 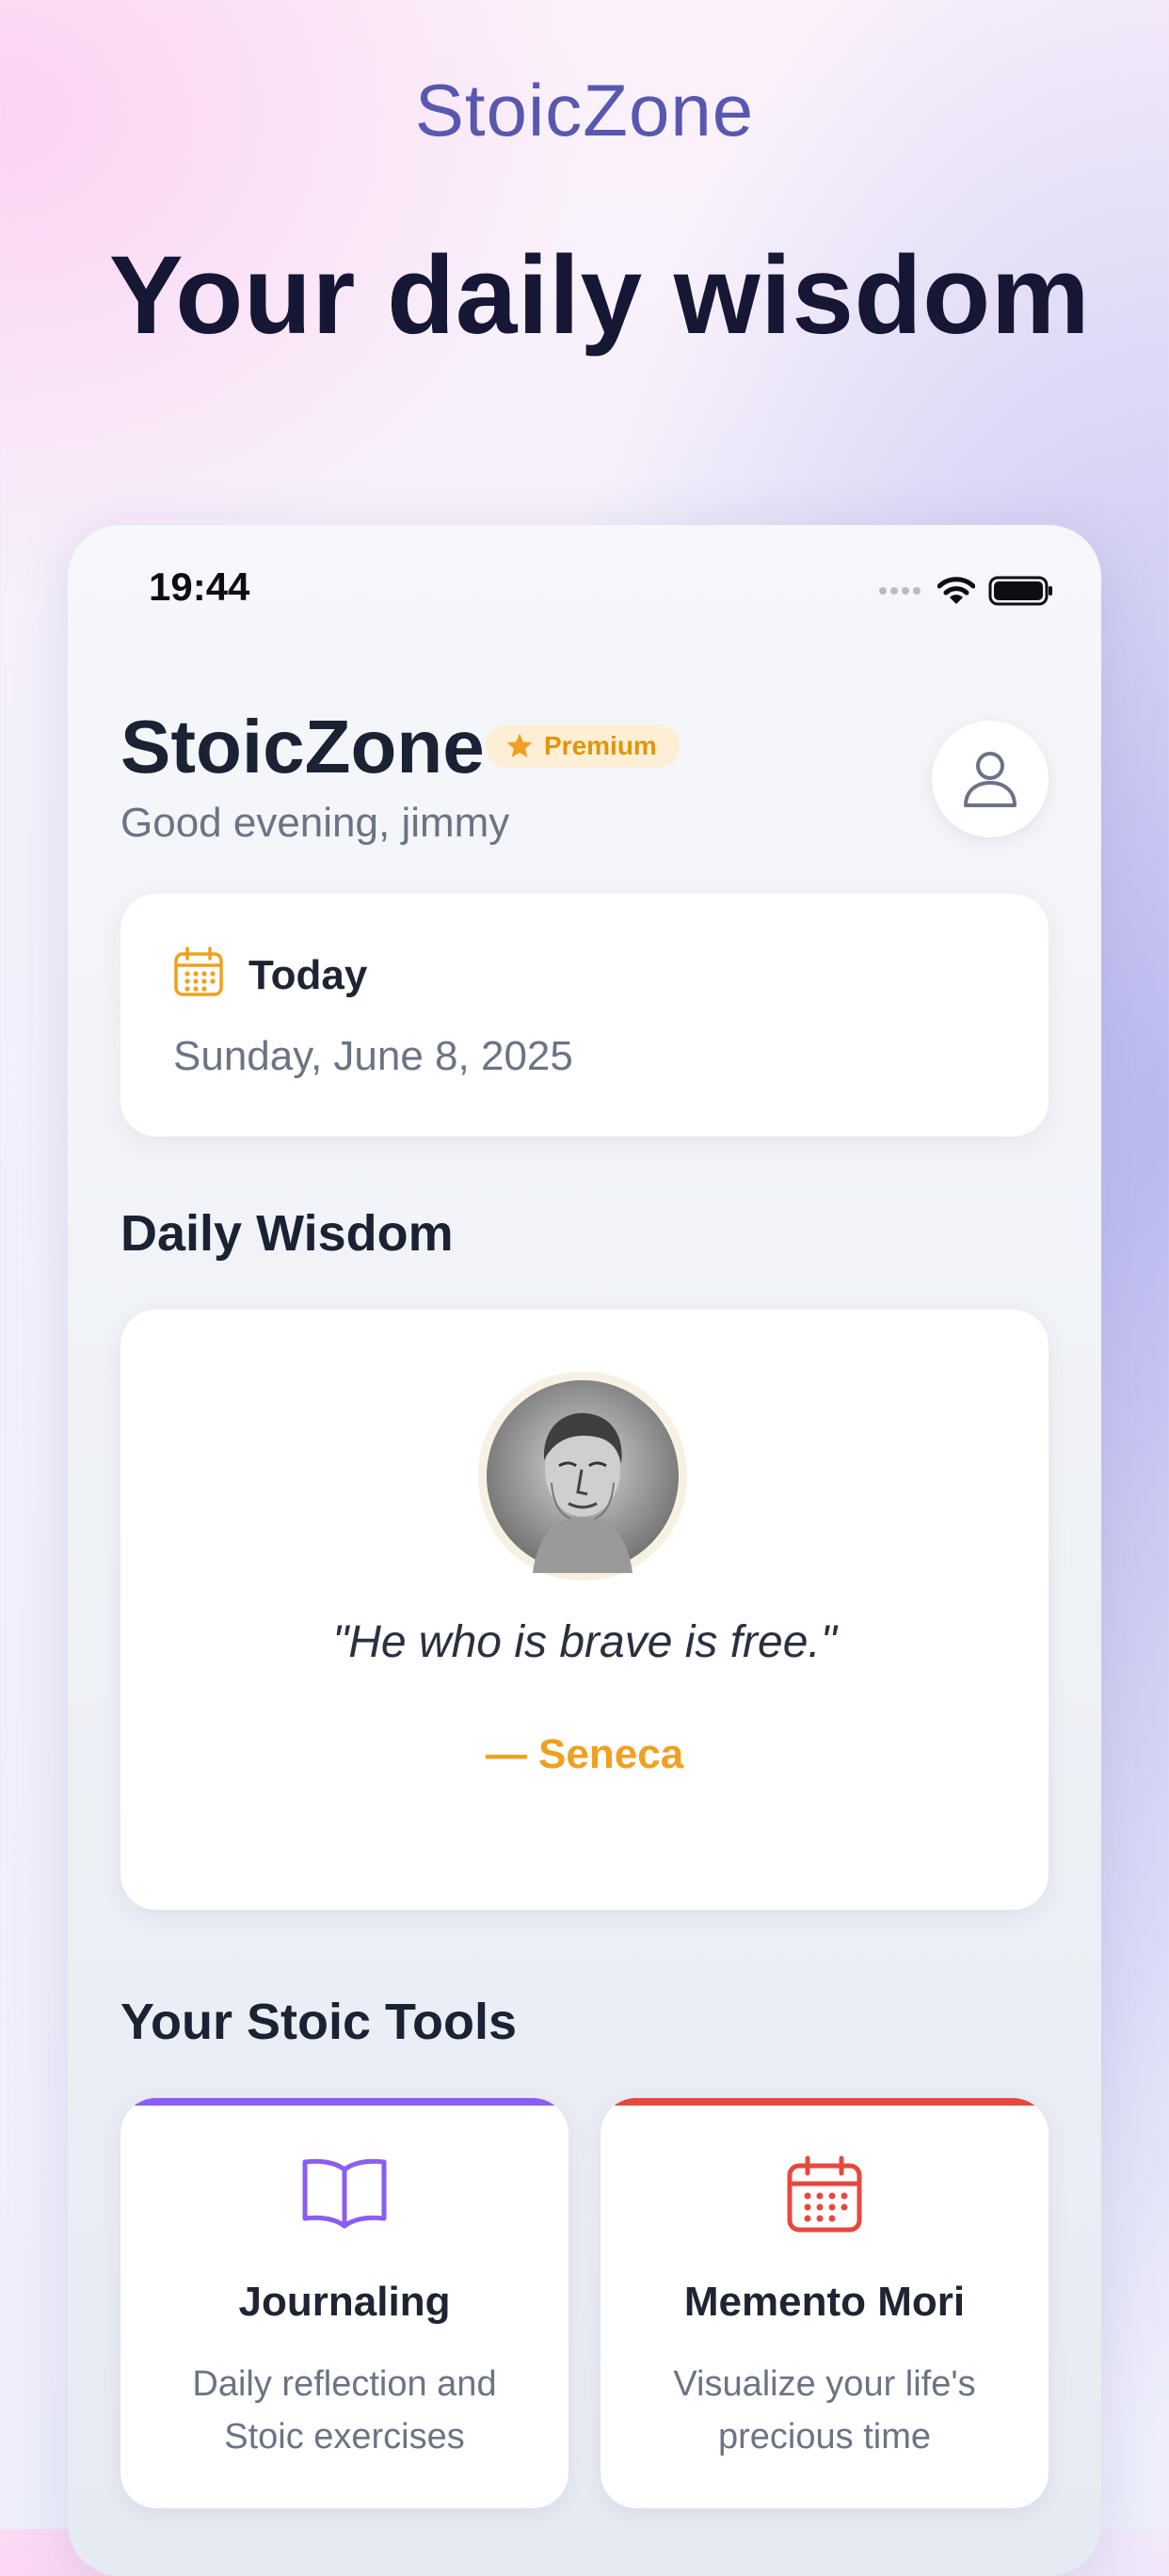 I want to click on marketing-brand: StoicZone, so click(x=584, y=110).